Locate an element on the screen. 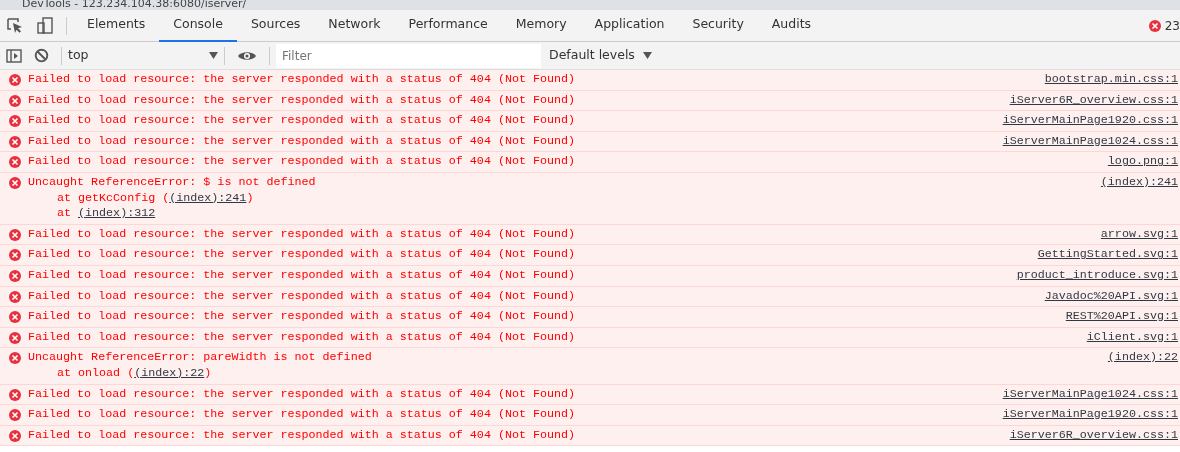  tab: Application is located at coordinates (629, 25).